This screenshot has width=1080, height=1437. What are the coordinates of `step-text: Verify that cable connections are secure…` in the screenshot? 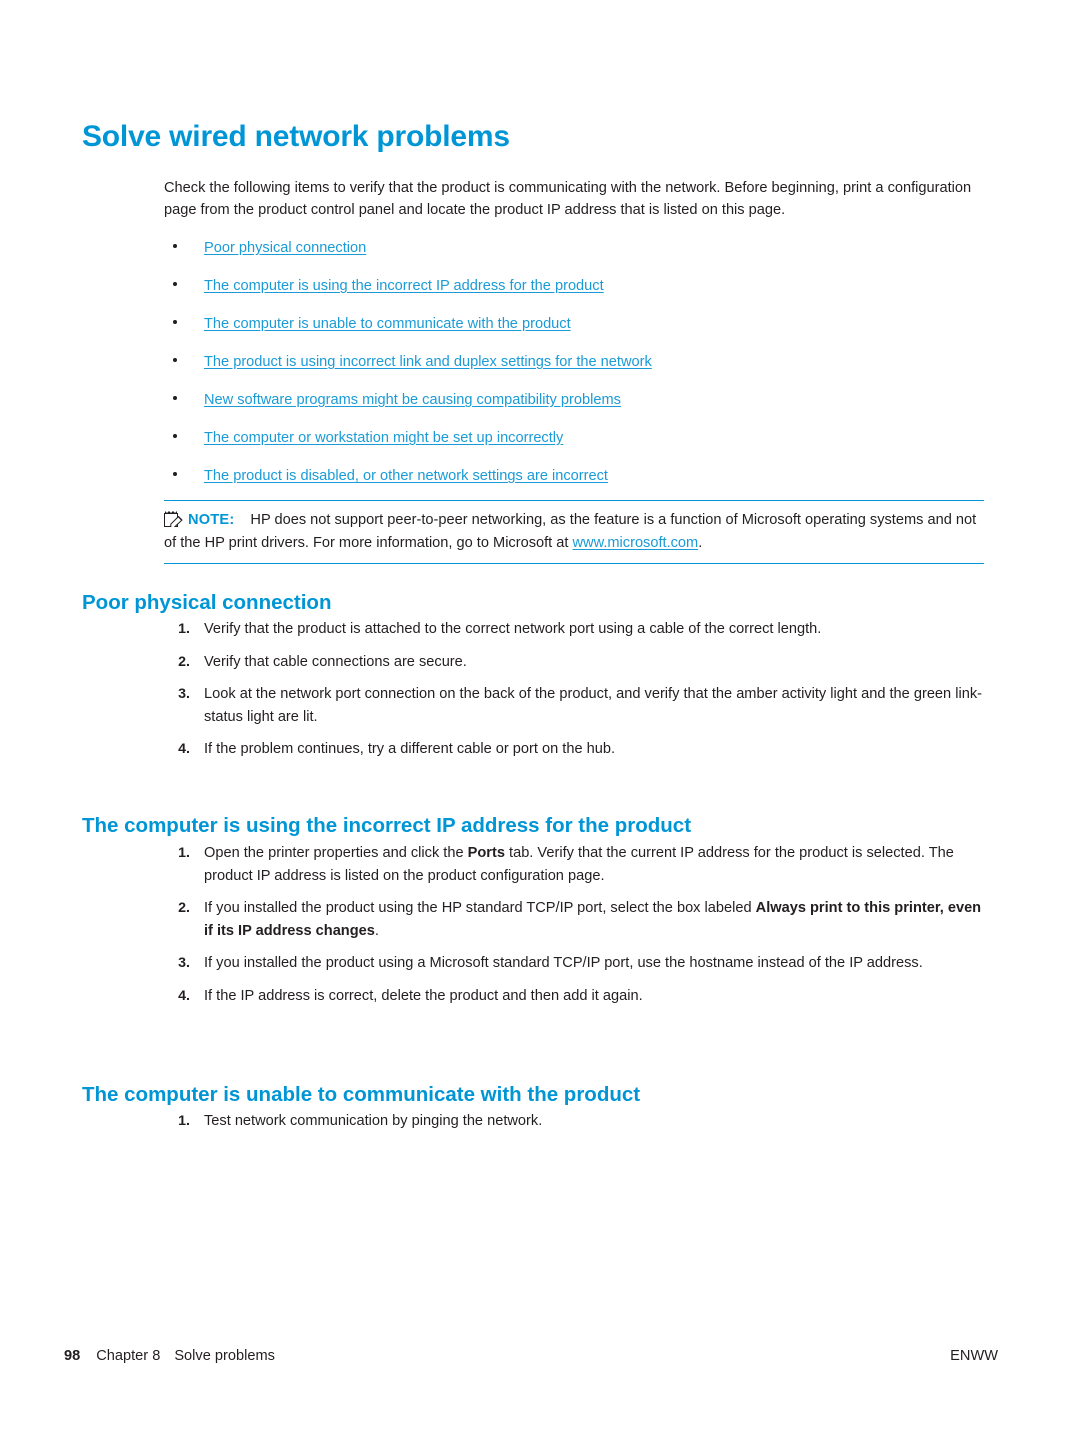 It's located at (335, 661).